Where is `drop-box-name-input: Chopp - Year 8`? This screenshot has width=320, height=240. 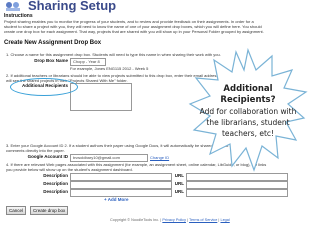
drop-box-name-input: Chopp - Year 8 is located at coordinates (88, 62).